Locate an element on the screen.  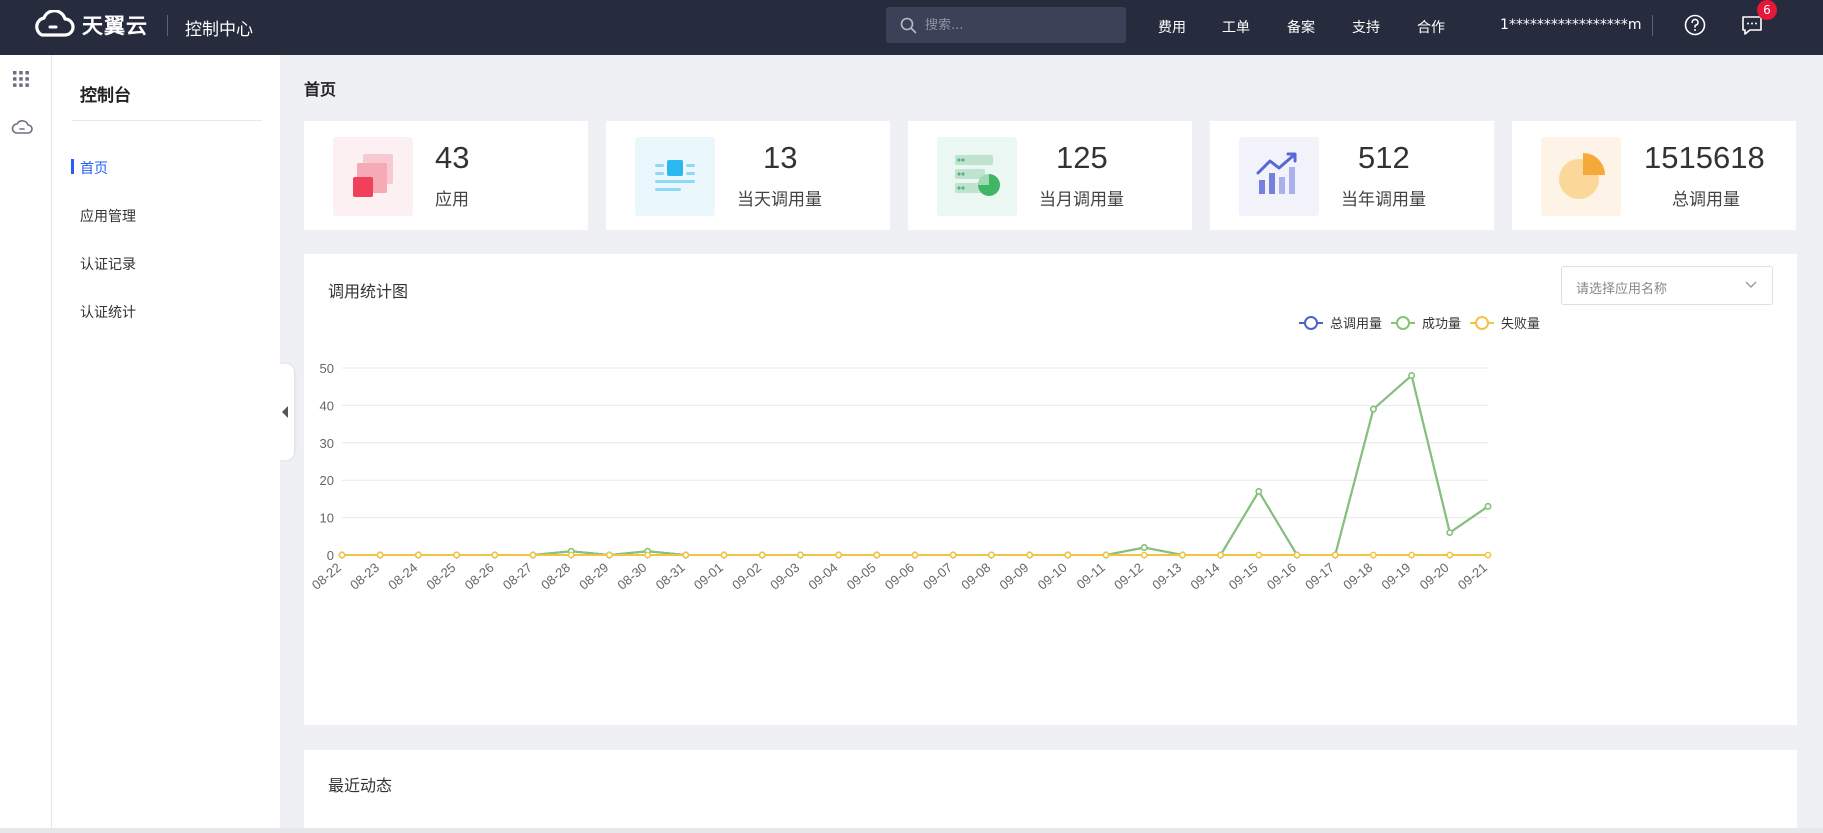
active-marker is located at coordinates (72, 166).